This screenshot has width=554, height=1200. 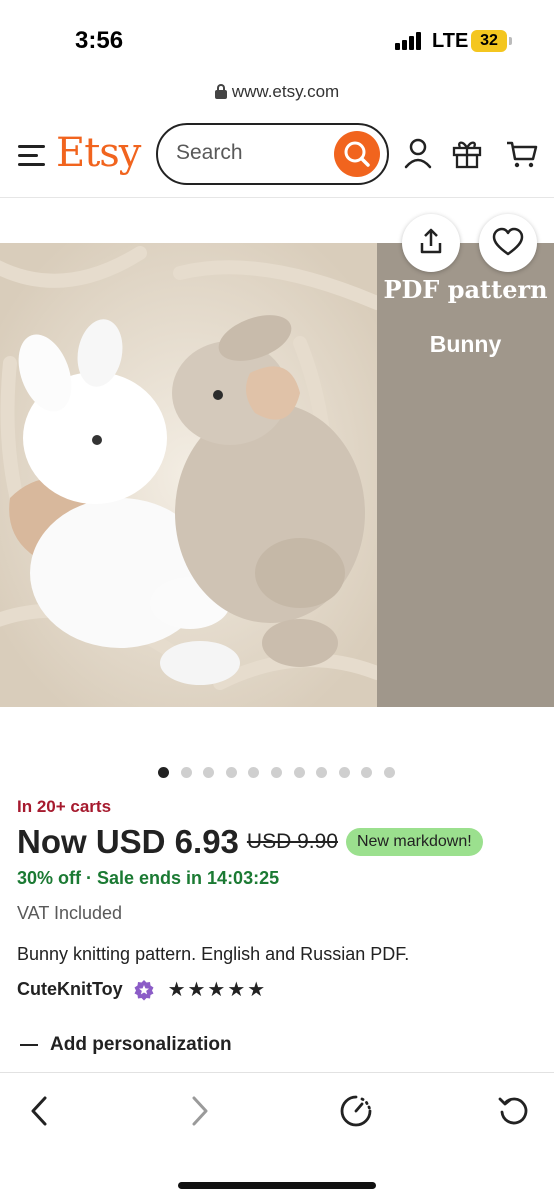 I want to click on banner-subtitle: Bunny, so click(x=465, y=344).